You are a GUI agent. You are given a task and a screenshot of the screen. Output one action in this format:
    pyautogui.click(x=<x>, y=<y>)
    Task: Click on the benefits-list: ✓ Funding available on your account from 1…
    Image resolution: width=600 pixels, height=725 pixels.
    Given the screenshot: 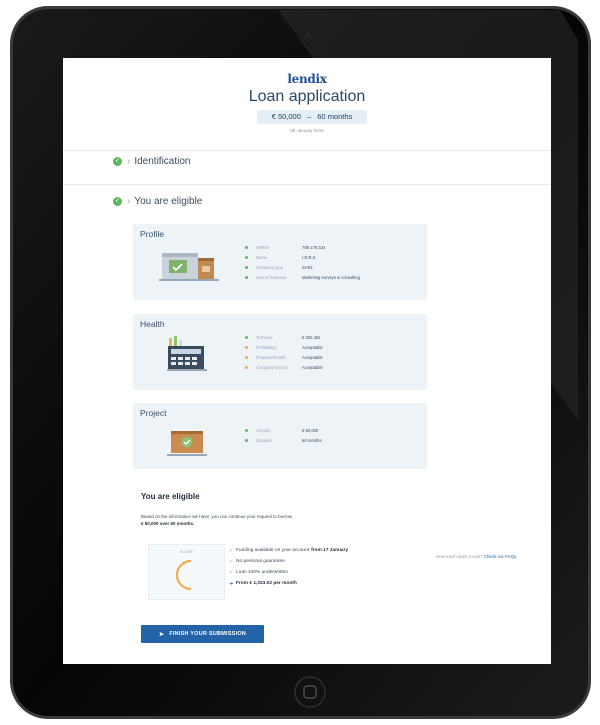 What is the action you would take?
    pyautogui.click(x=288, y=567)
    